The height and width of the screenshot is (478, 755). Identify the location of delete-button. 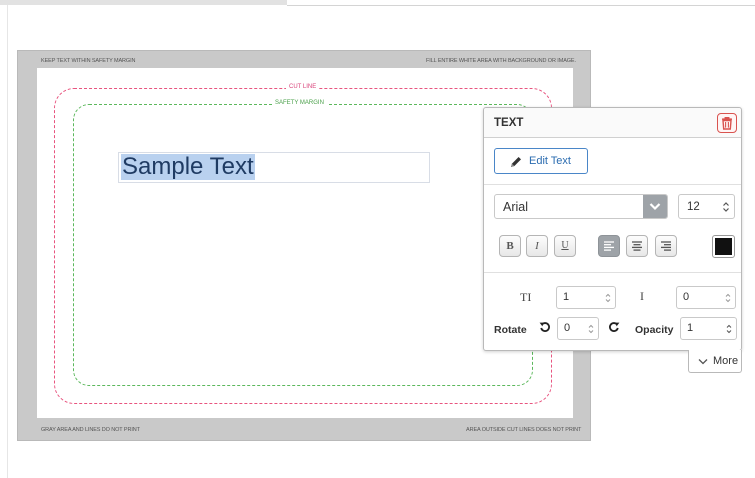
(727, 123).